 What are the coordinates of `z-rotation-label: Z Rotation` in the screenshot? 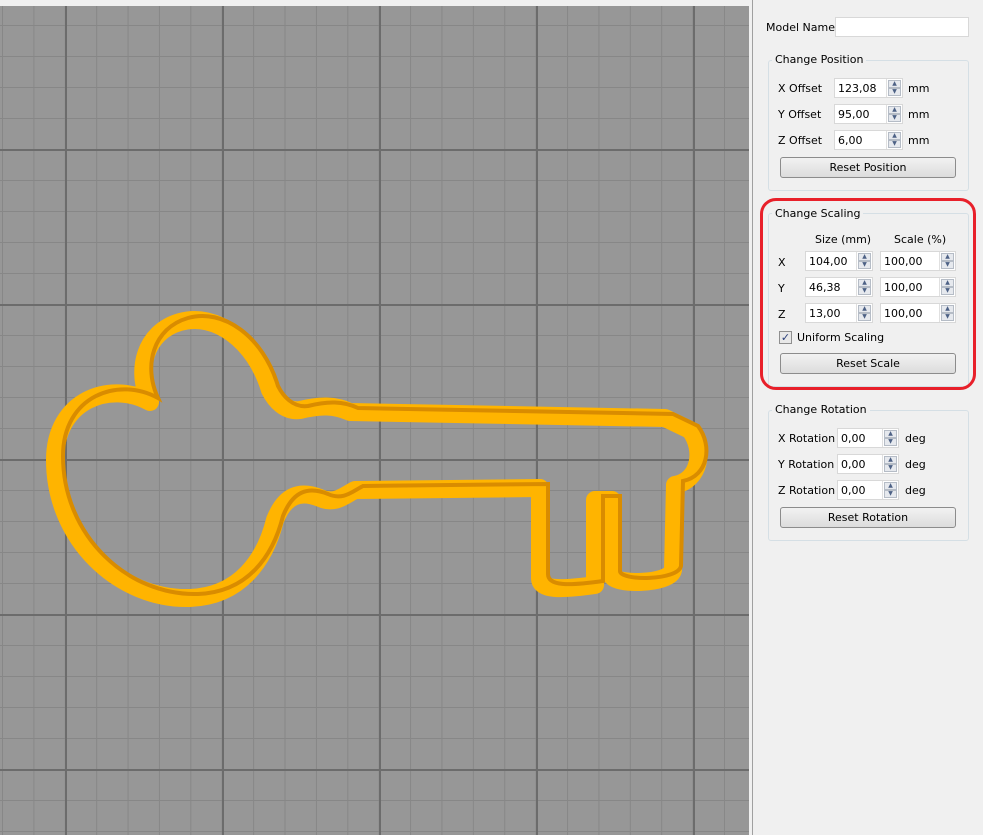 It's located at (807, 490).